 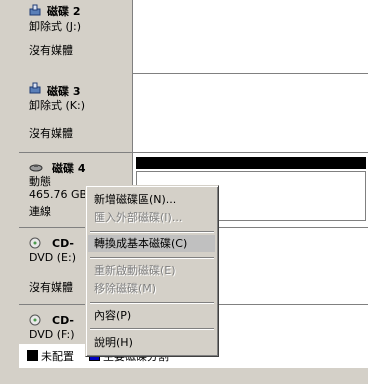 I want to click on disk-size: 465.76 GB, so click(x=58, y=194).